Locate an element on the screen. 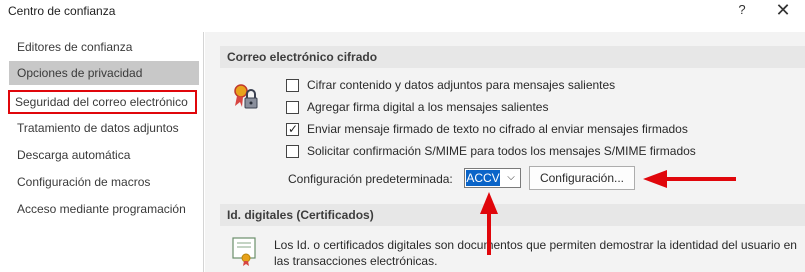 This screenshot has height=272, width=805. checkbox-checked: ✓ is located at coordinates (292, 129).